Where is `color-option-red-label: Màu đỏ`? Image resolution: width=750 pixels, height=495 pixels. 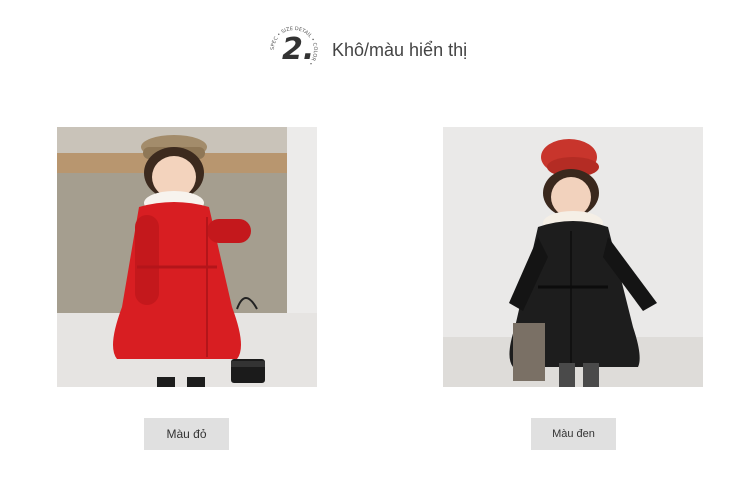
color-option-red-label: Màu đỏ is located at coordinates (186, 434).